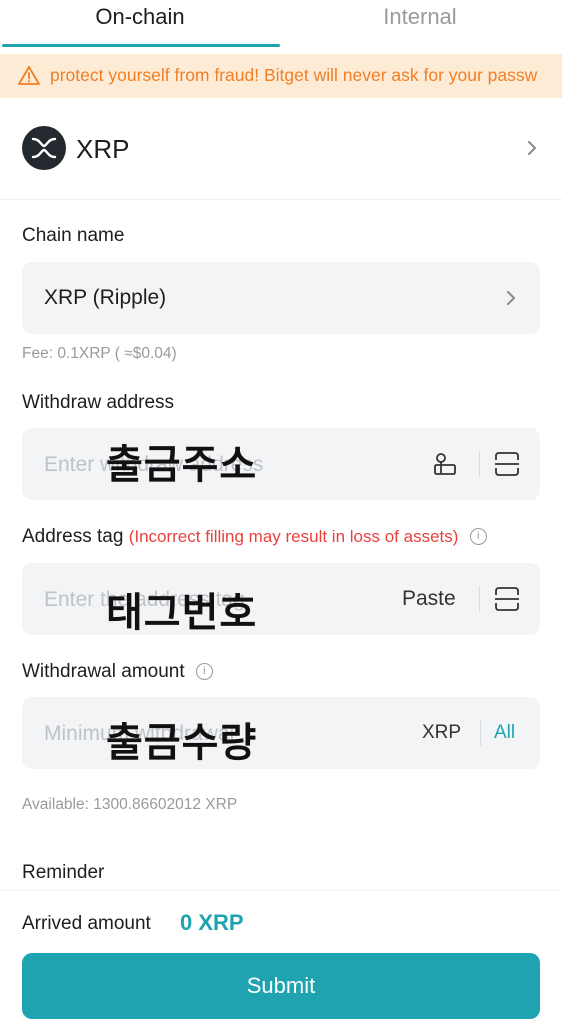 The height and width of the screenshot is (1024, 562). I want to click on tag-overlay-caption: 태그번호, so click(182, 613).